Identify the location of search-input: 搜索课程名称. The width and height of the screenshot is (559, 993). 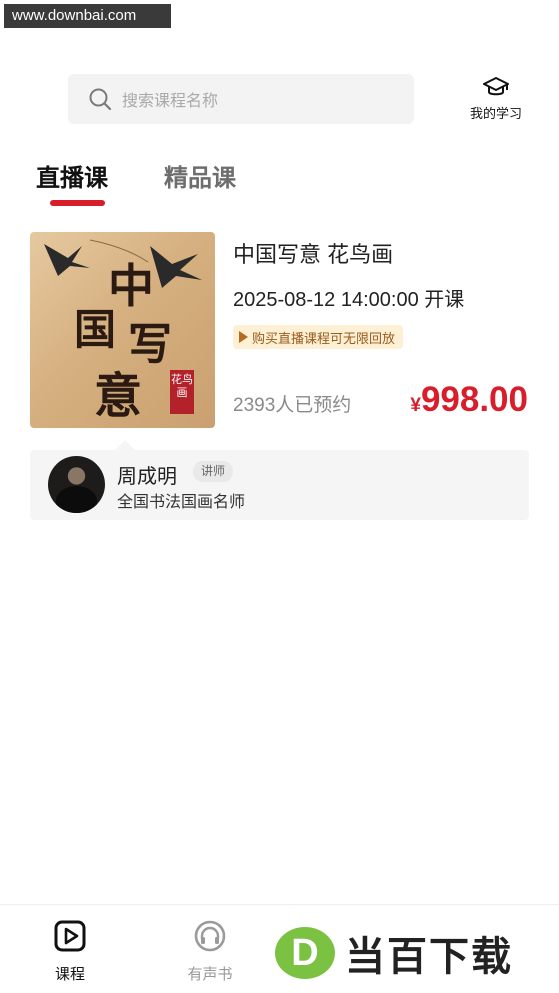
(241, 99).